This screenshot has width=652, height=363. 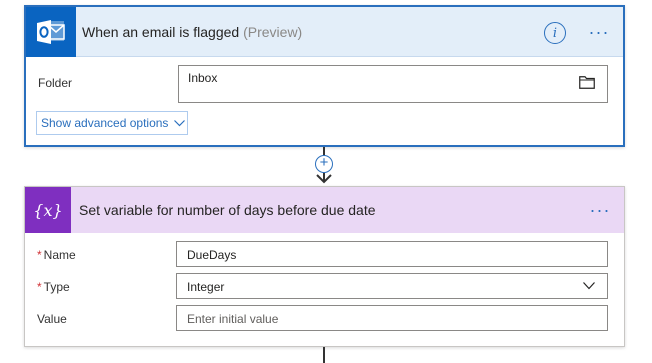 I want to click on trigger-header: When an email is flagged (Preview) i ···, so click(x=324, y=32).